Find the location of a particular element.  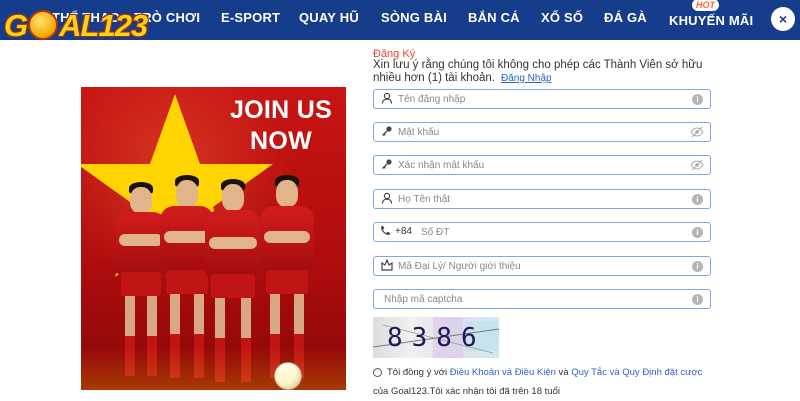

nav-item-ban-ca: BẮN CÁ is located at coordinates (494, 20).